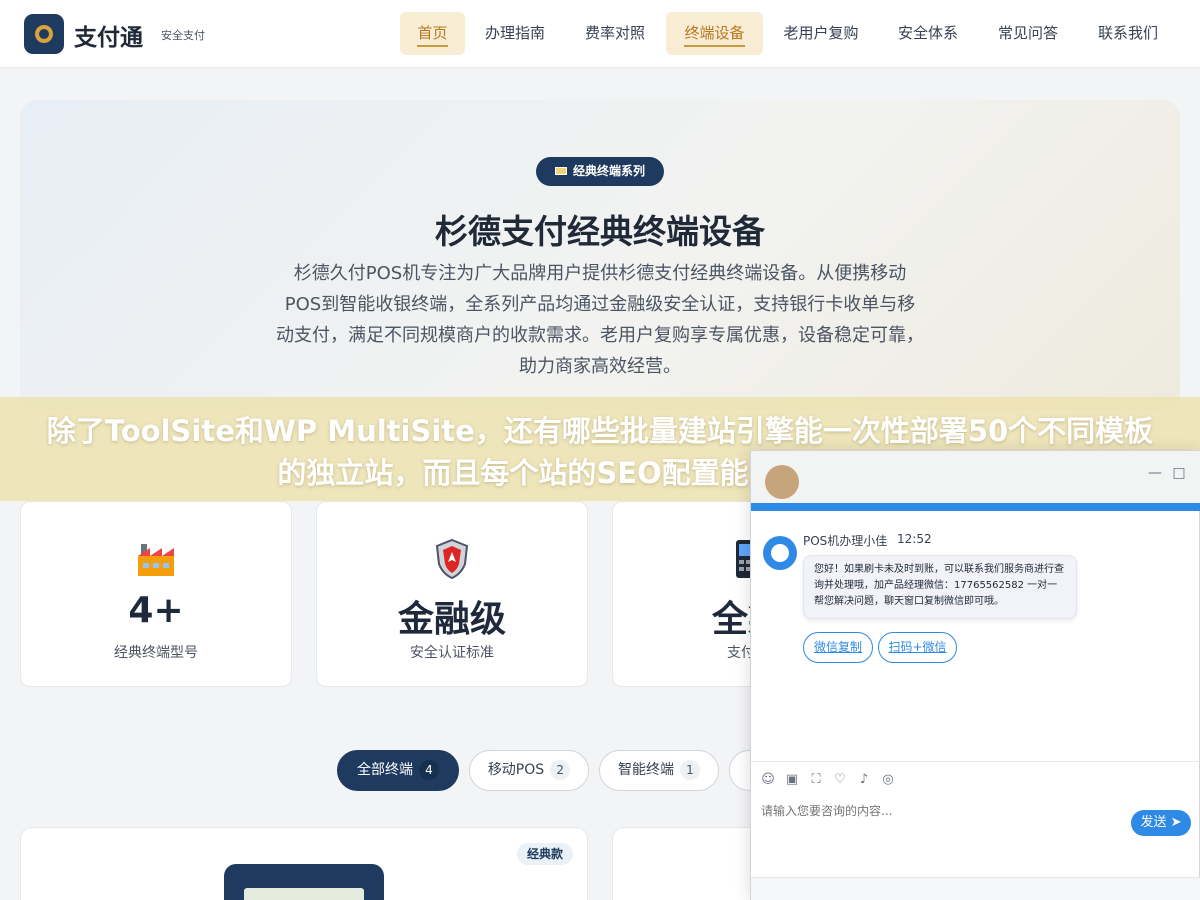 The image size is (1200, 900). Describe the element at coordinates (845, 541) in the screenshot. I see `agent-name: POS机办理小佳` at that location.